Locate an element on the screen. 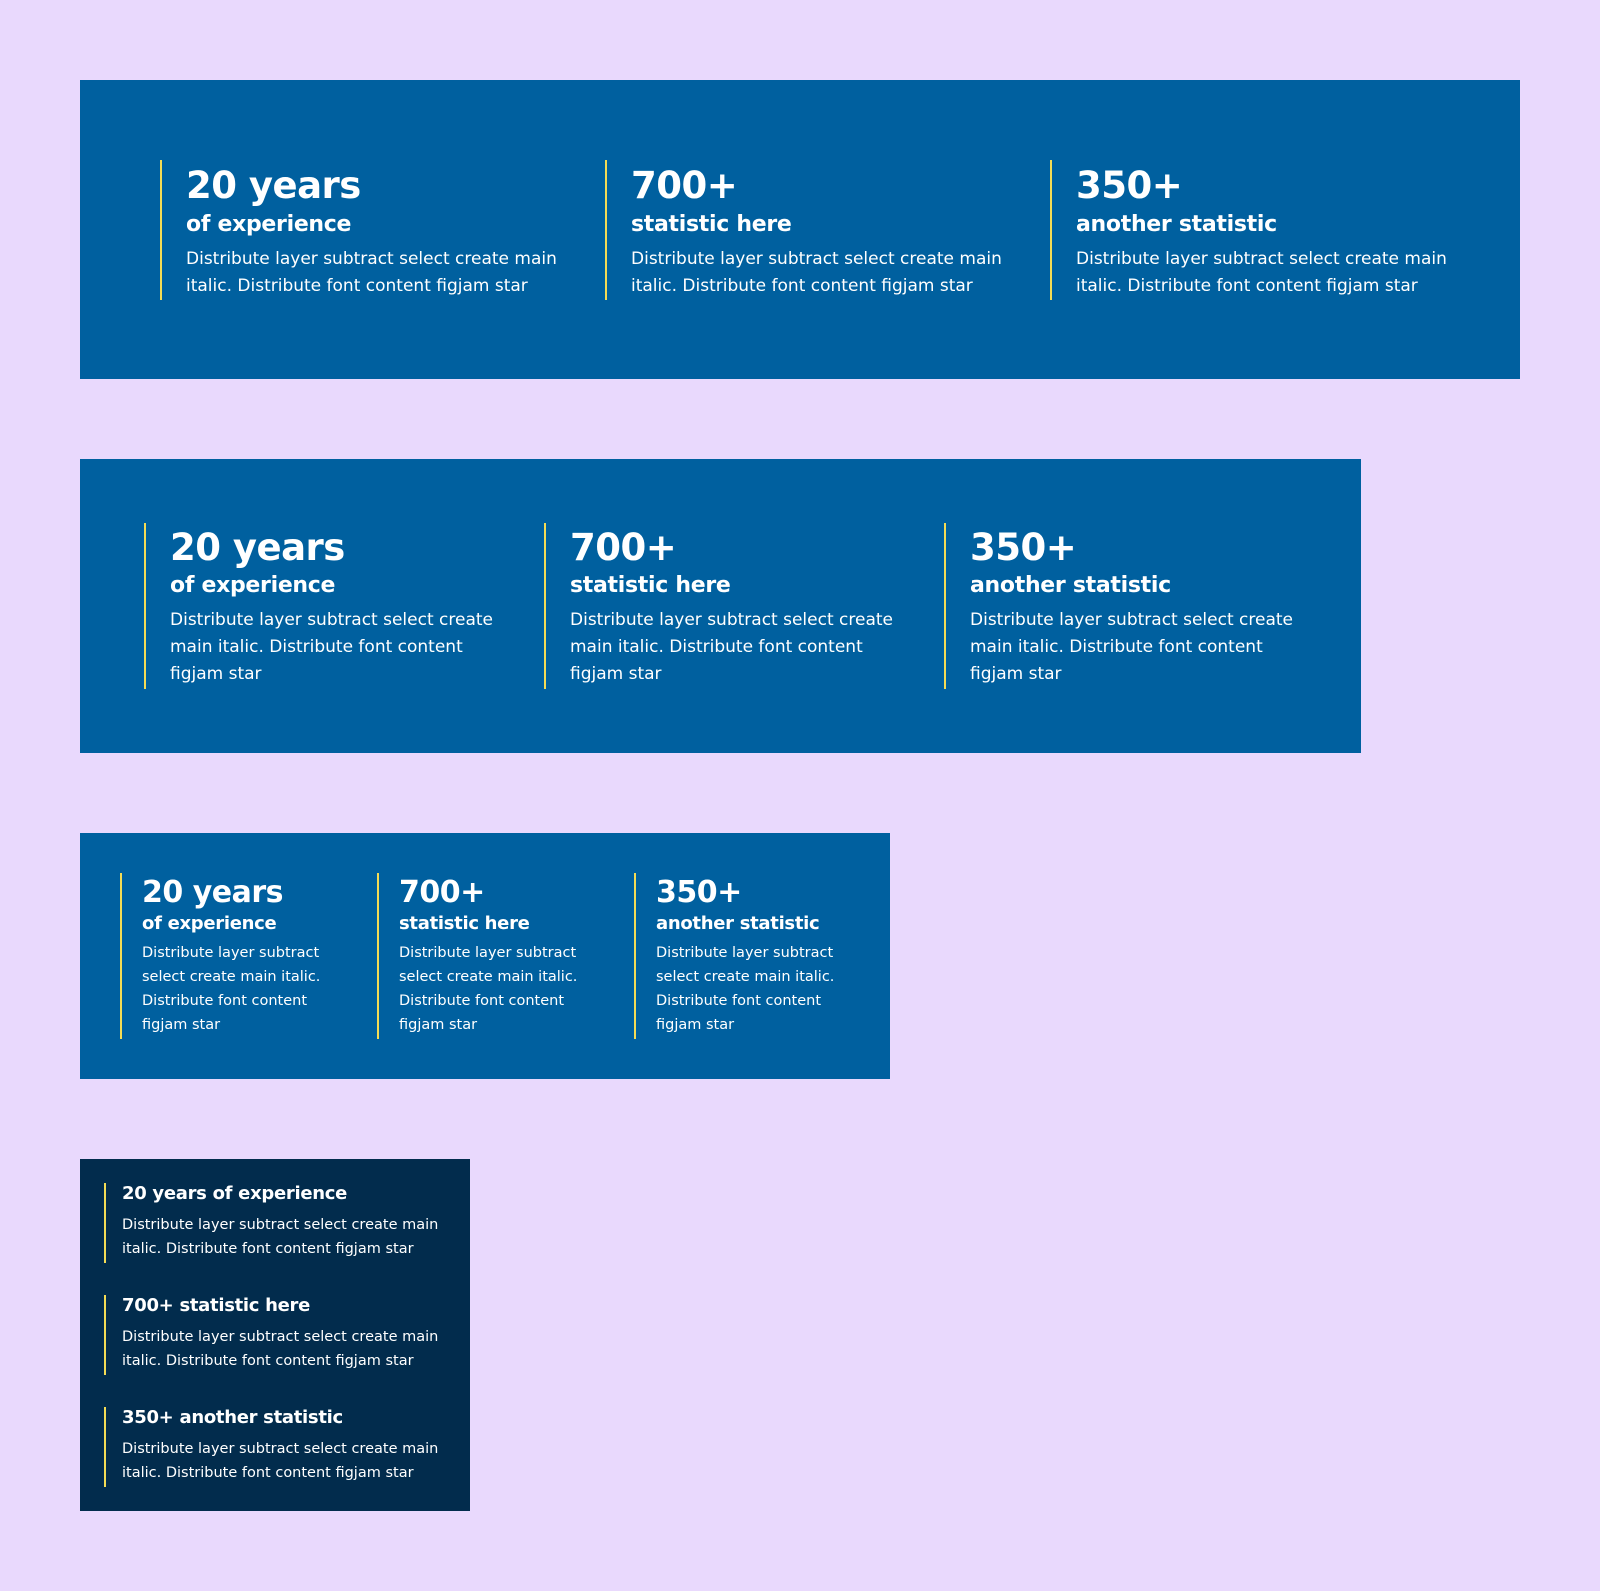  stat-heading: 700+ statistic here is located at coordinates (288, 1306).